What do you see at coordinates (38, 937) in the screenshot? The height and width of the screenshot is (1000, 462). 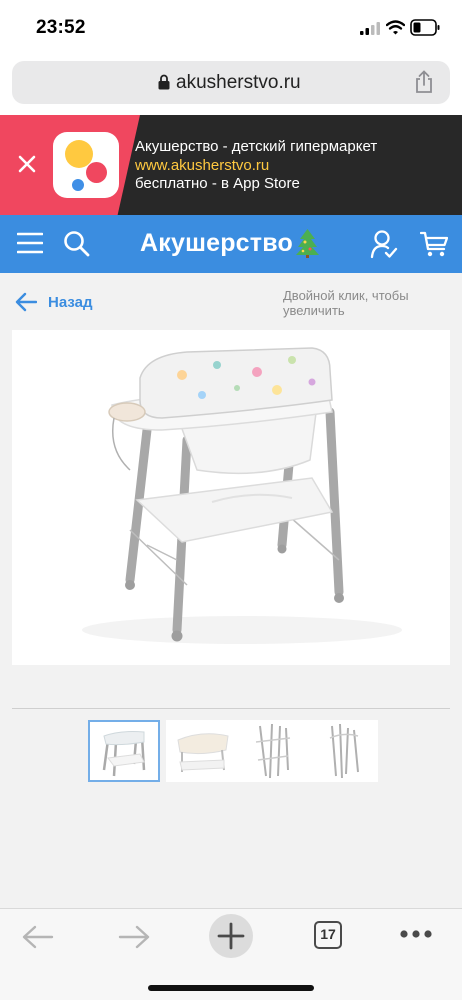 I see `back-icon` at bounding box center [38, 937].